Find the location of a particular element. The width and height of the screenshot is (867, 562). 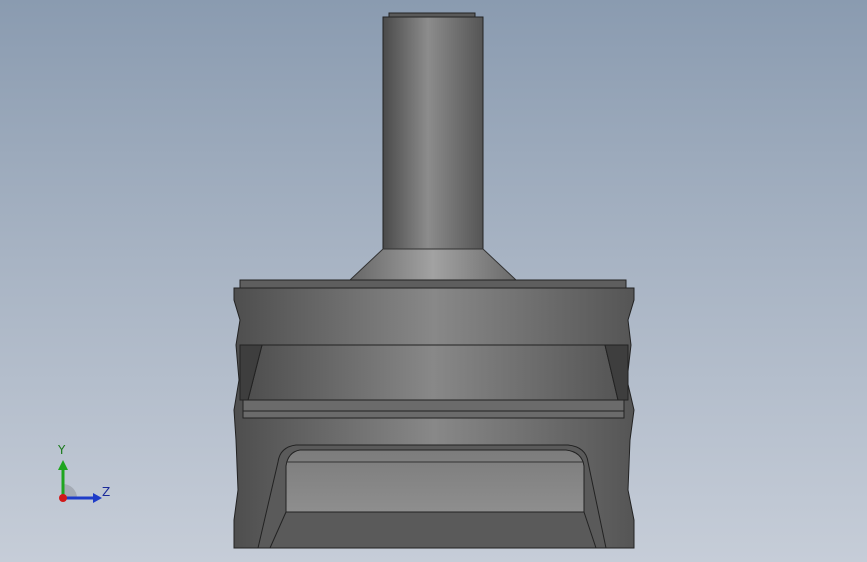

shank is located at coordinates (433, 131).